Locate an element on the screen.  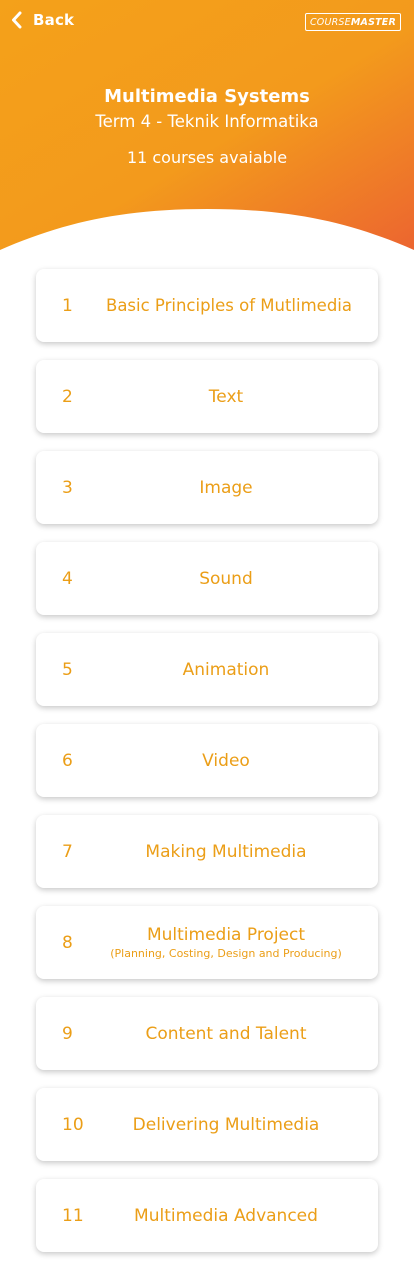
course-title: Video is located at coordinates (226, 760).